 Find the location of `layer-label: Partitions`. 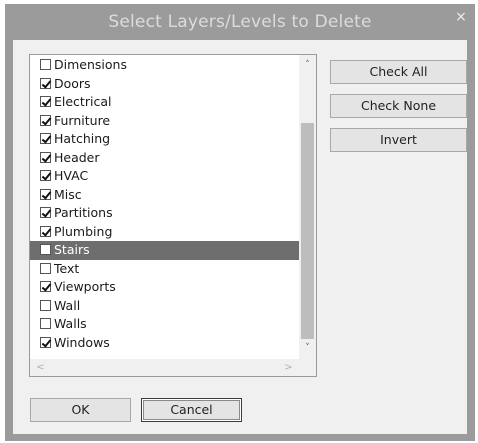

layer-label: Partitions is located at coordinates (83, 212).